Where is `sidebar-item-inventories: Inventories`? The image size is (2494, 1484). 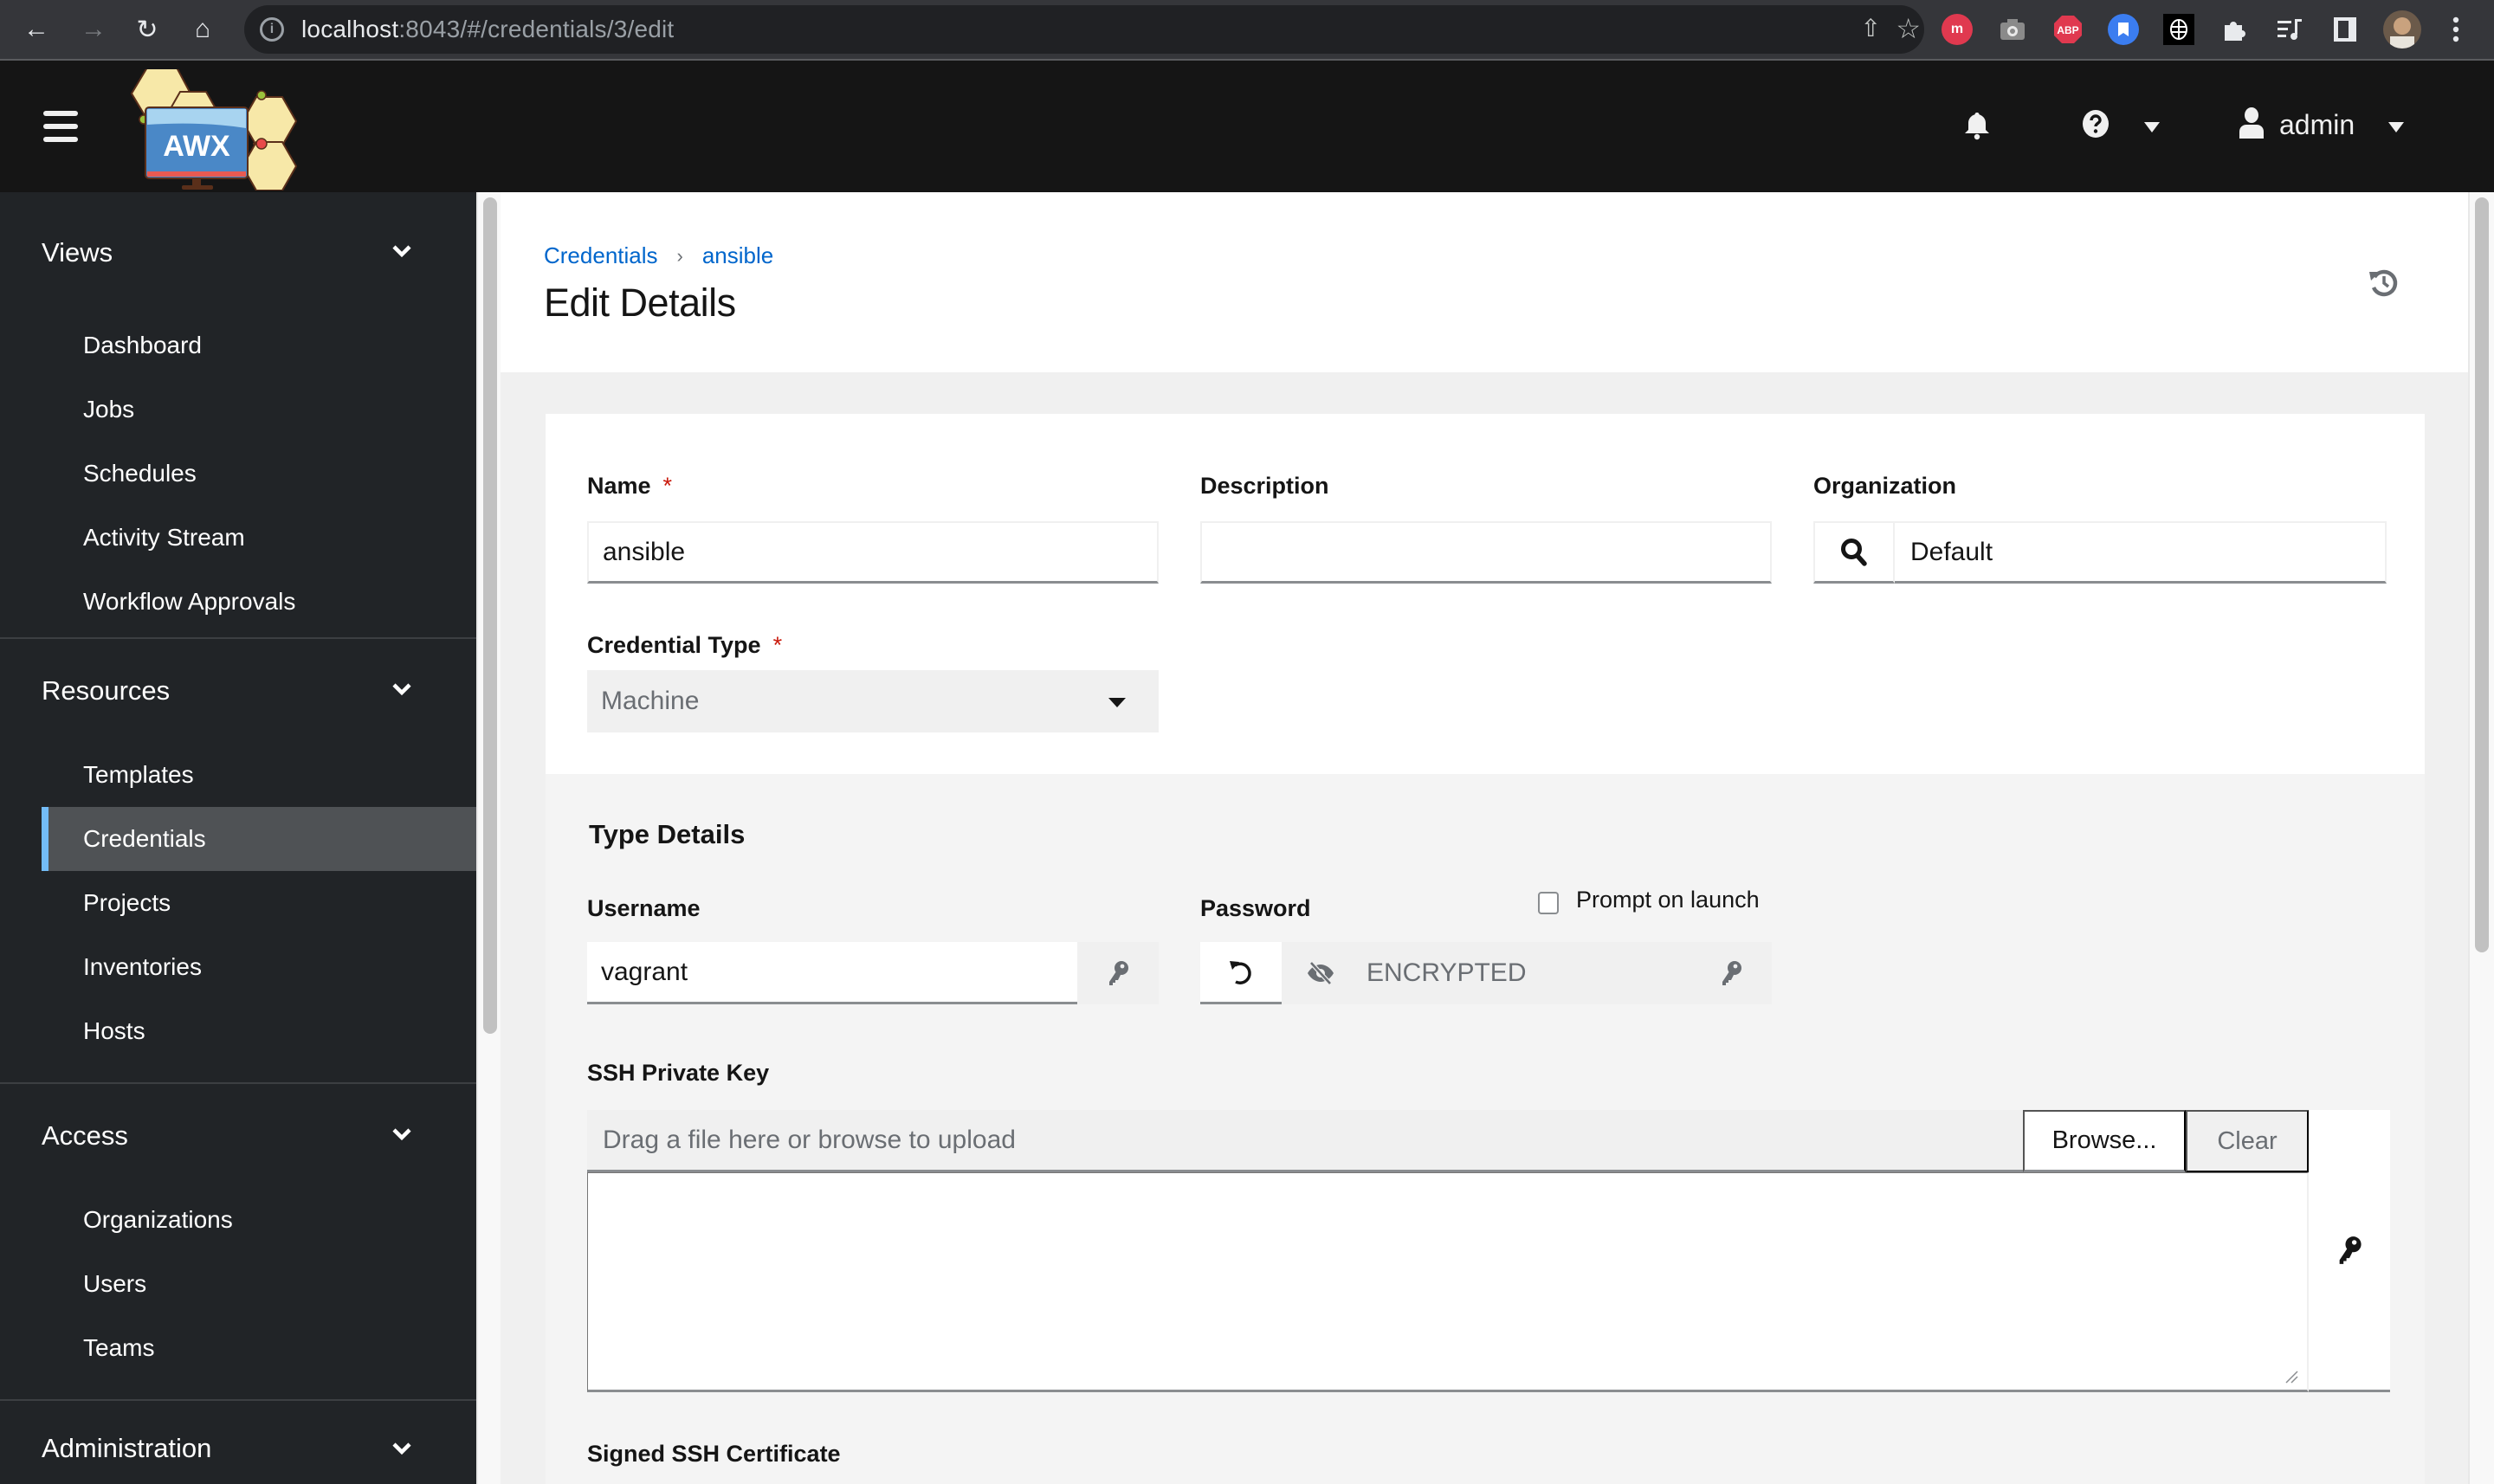 sidebar-item-inventories: Inventories is located at coordinates (238, 967).